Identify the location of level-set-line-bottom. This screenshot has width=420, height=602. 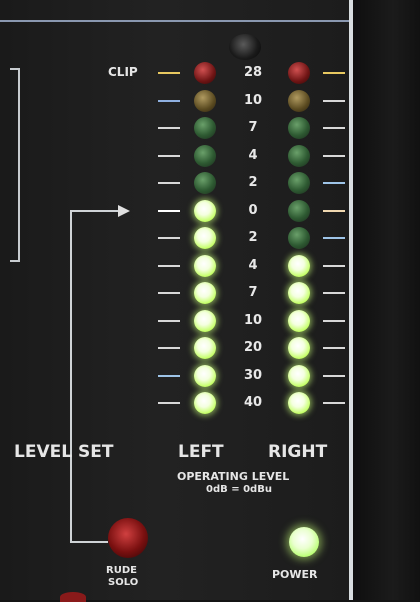
(89, 542).